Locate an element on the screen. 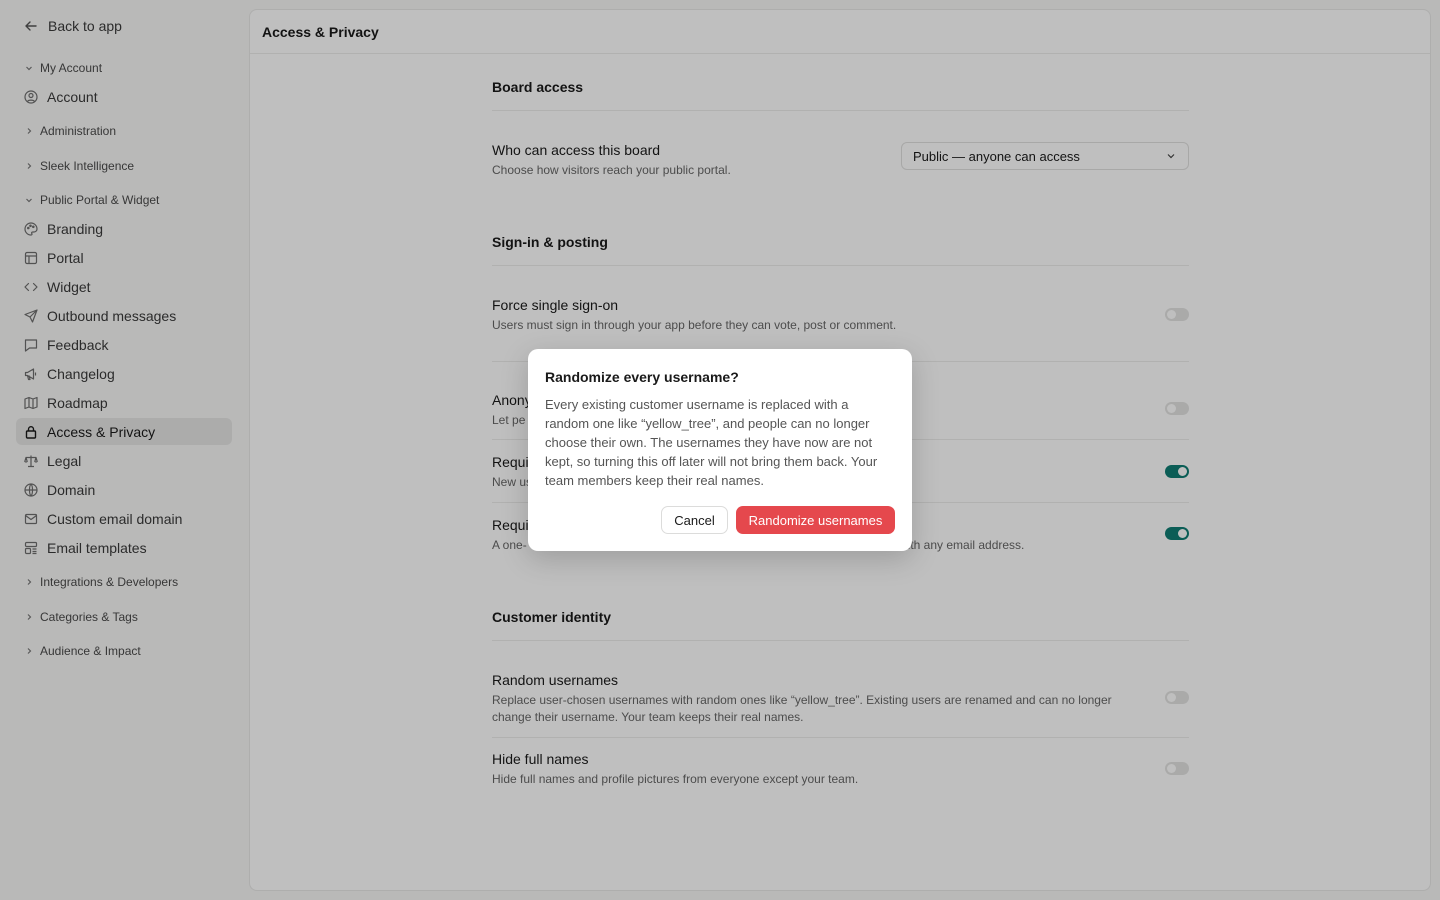 Image resolution: width=1440 pixels, height=900 pixels. dialog-title: Randomize every username? is located at coordinates (642, 377).